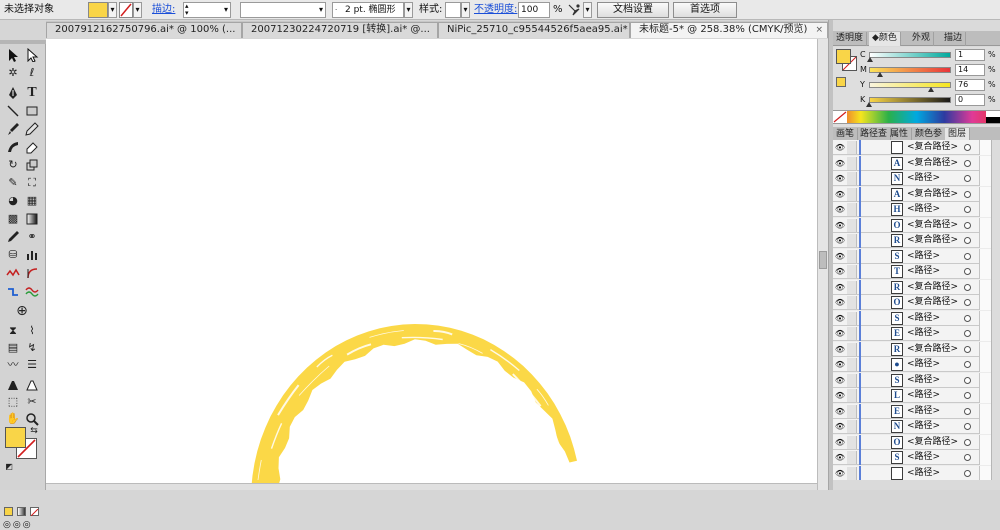 Image resolution: width=1000 pixels, height=530 pixels. What do you see at coordinates (15, 437) in the screenshot?
I see `fill-color-box` at bounding box center [15, 437].